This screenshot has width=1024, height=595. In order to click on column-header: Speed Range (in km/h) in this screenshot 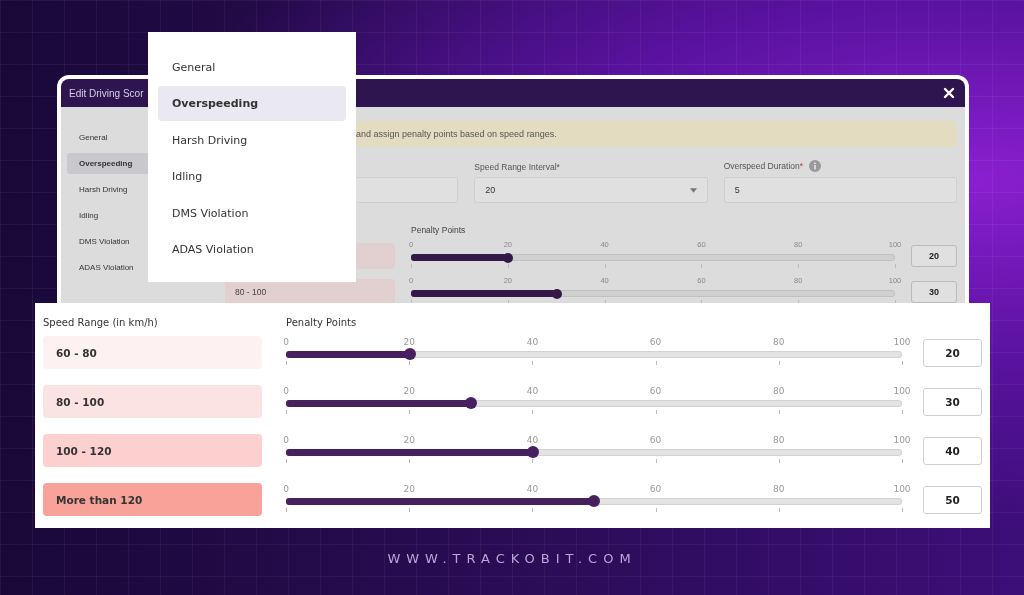, I will do `click(101, 322)`.